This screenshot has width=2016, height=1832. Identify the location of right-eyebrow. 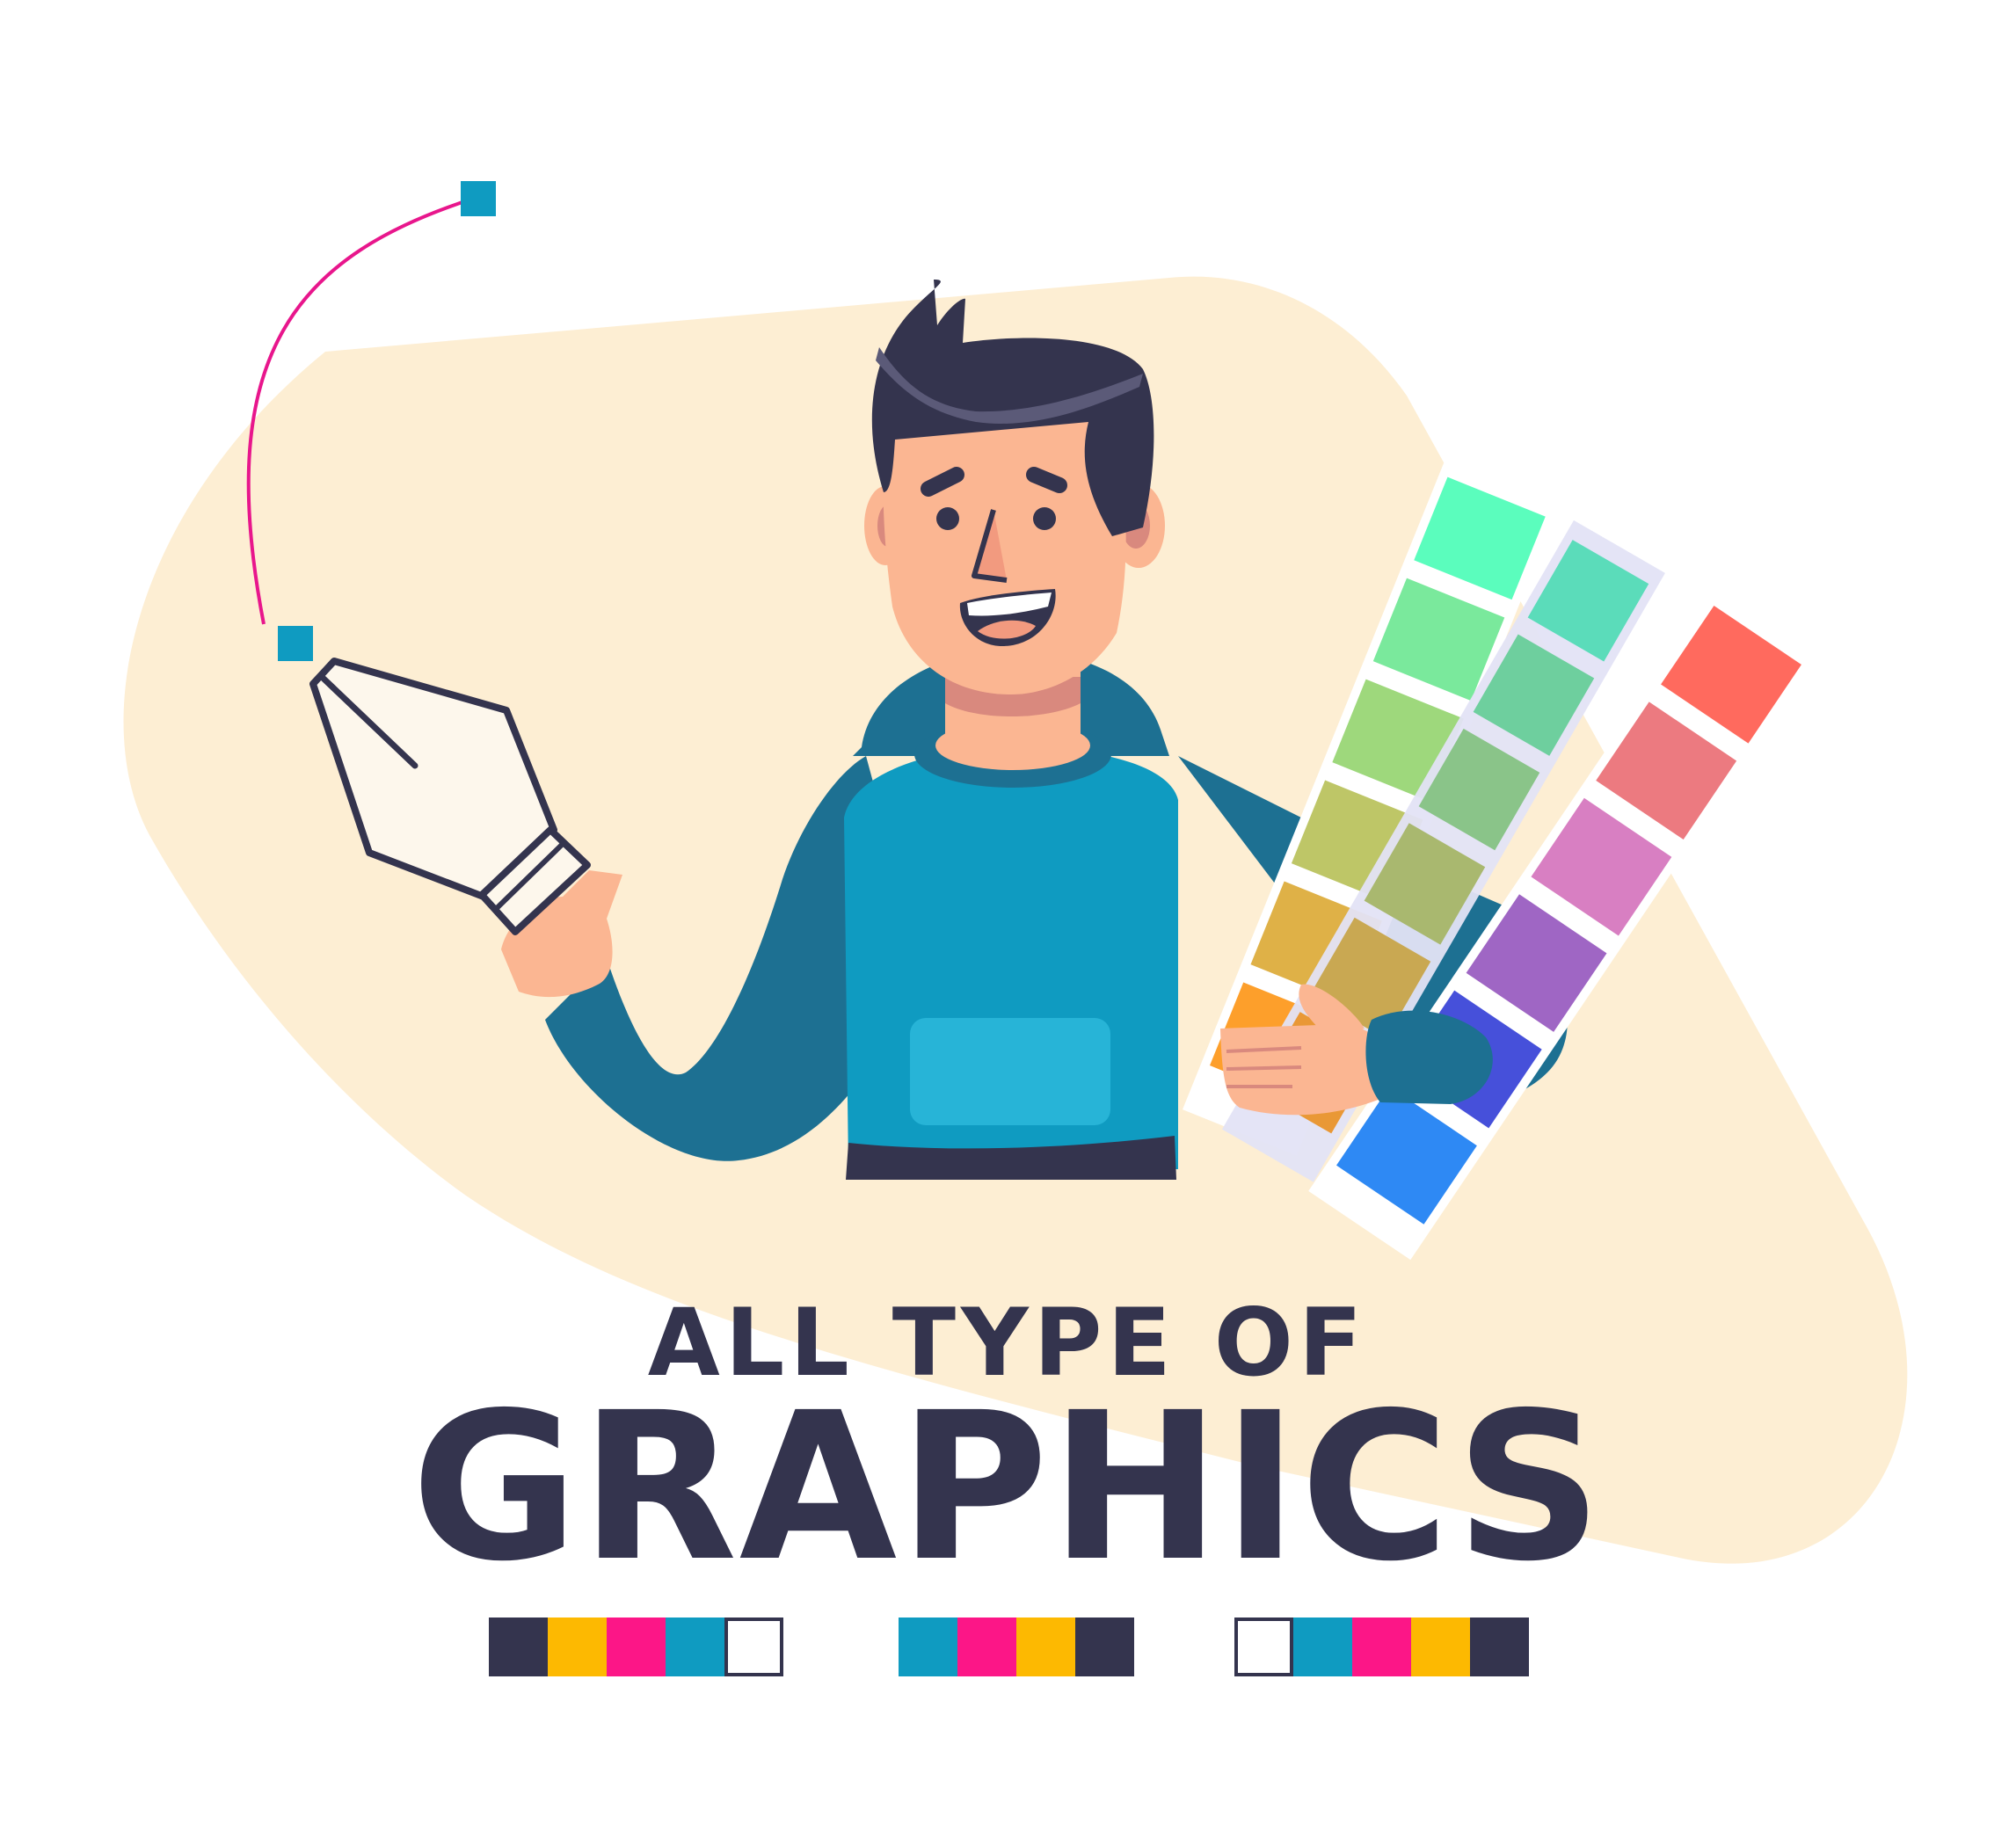
(1046, 480).